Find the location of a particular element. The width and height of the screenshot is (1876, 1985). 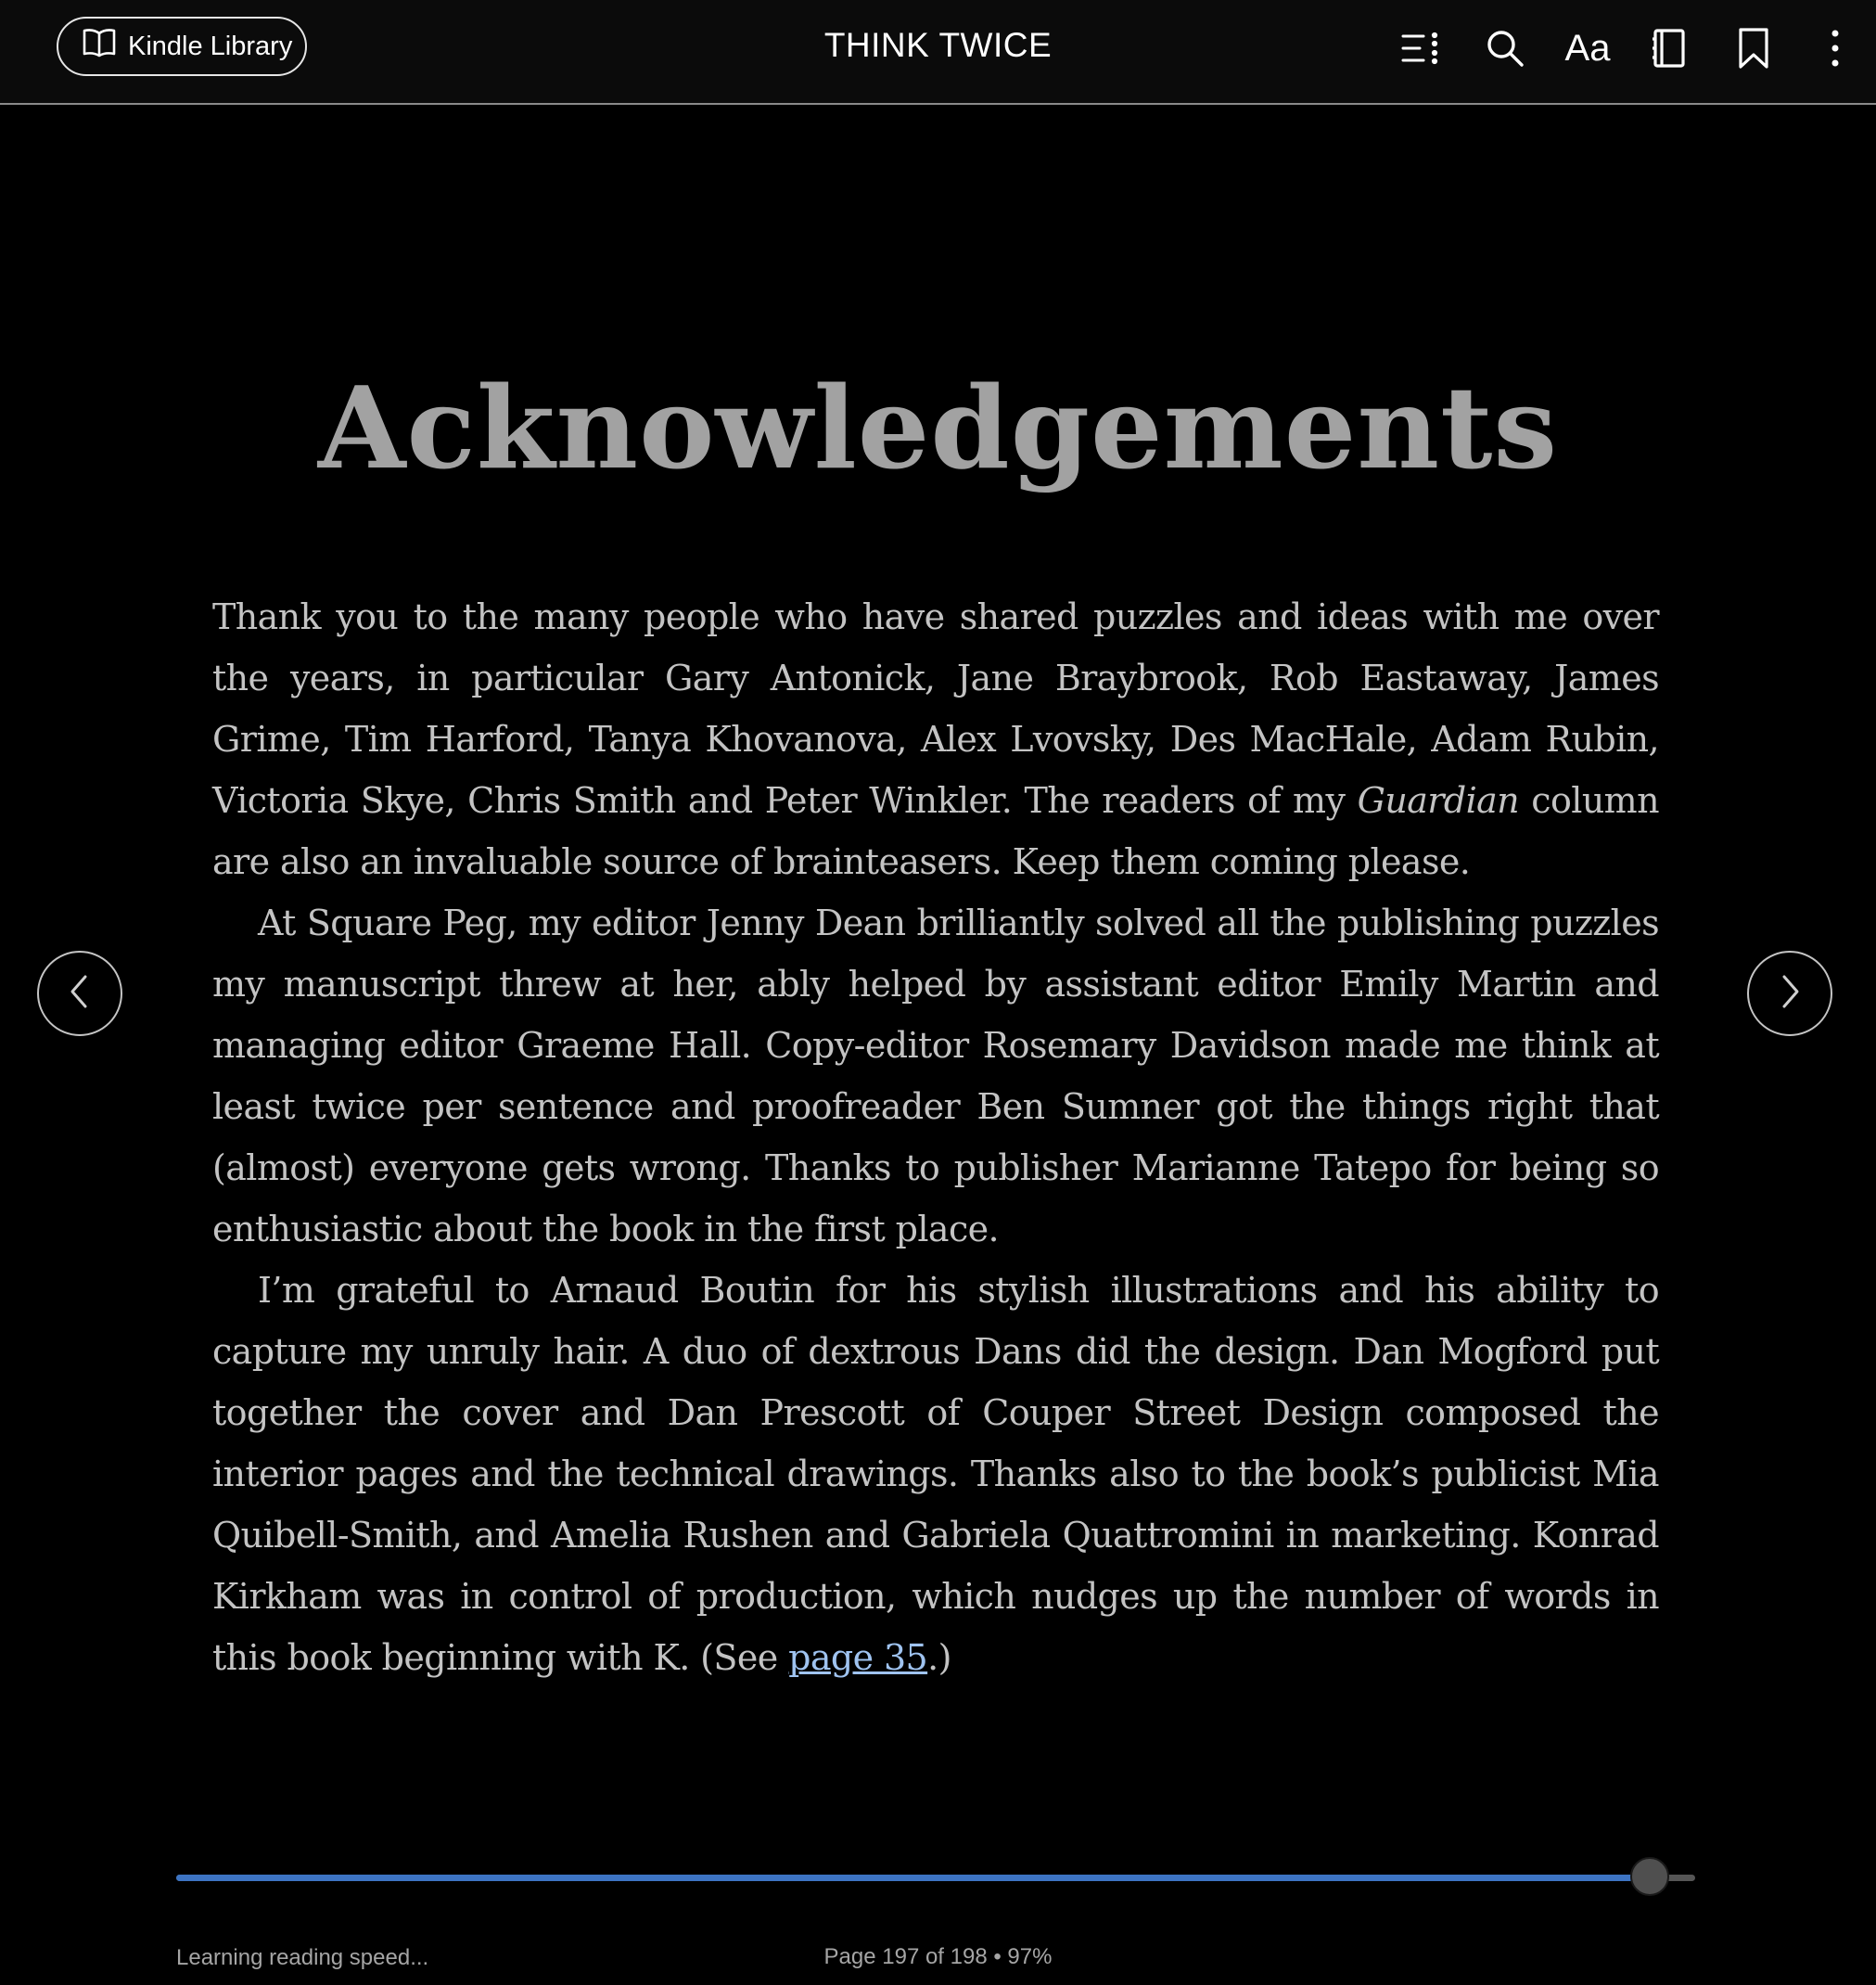

top-toolbar: Kindle Library THINK TWICE Aa is located at coordinates (938, 52).